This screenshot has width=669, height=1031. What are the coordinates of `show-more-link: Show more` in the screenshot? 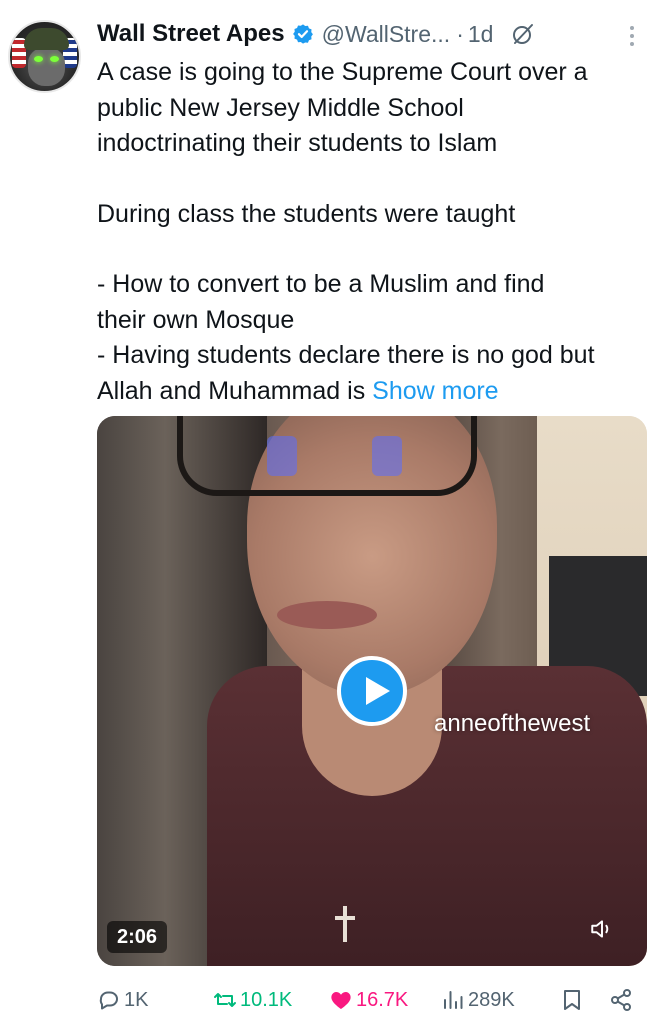 It's located at (435, 391).